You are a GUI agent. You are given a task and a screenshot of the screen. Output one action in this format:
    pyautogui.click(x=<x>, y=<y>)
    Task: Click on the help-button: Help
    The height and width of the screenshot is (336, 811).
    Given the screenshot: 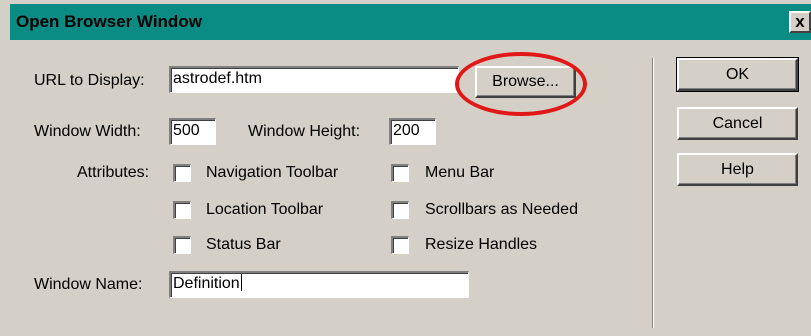 What is the action you would take?
    pyautogui.click(x=737, y=169)
    